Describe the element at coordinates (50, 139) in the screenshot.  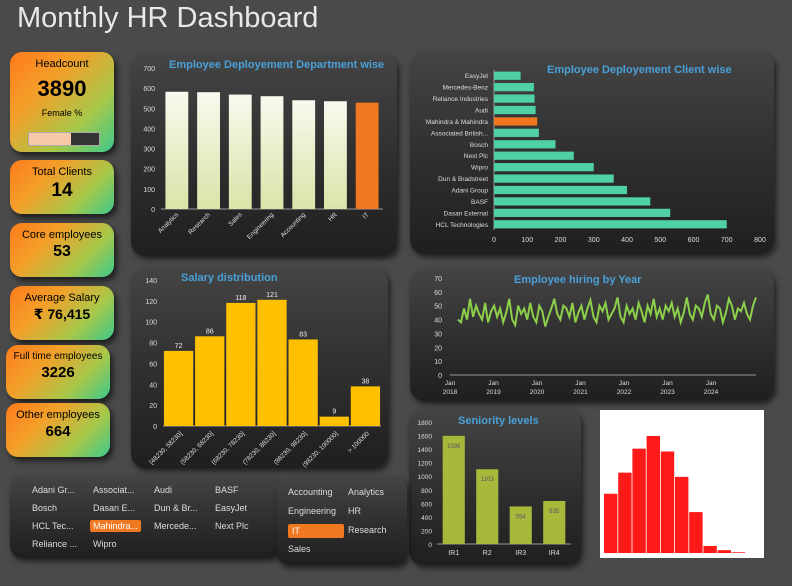
I see `female-percent-fill` at that location.